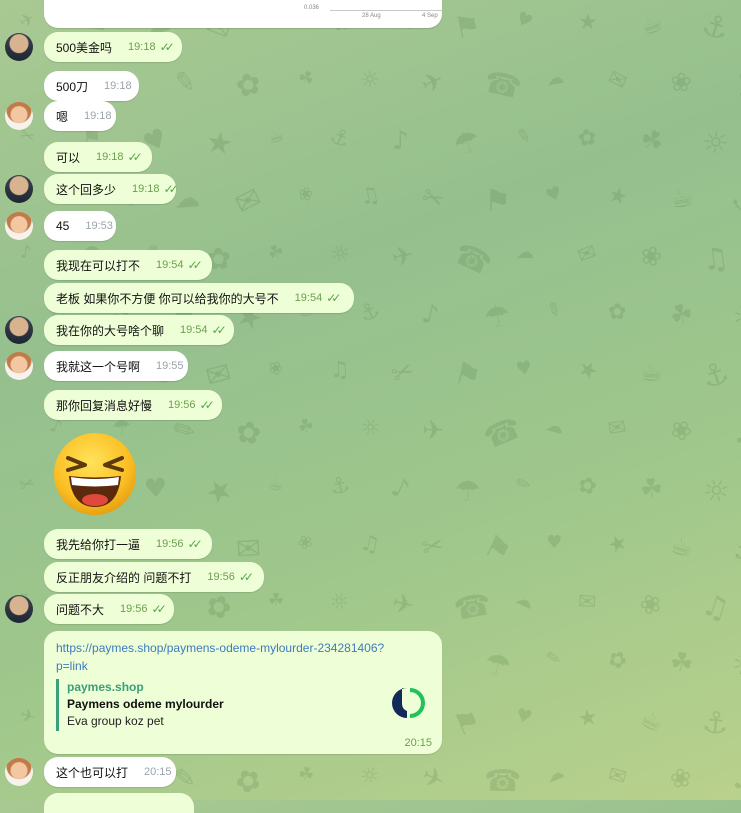 The height and width of the screenshot is (813, 741). I want to click on chart-preview-bubble: 0.036 28 Aug 4 Sep, so click(243, 14).